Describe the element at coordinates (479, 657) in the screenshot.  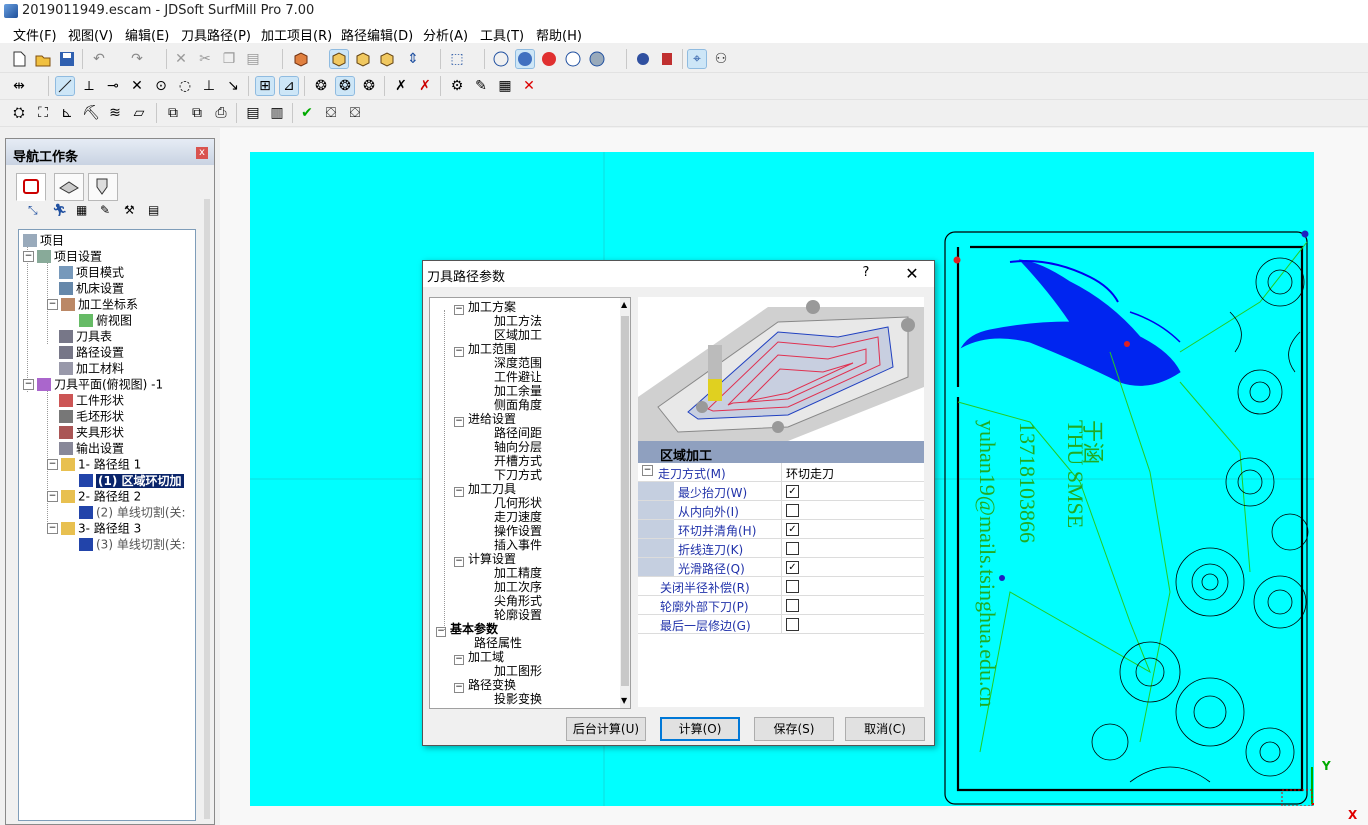
I see `param-node-domain: − 加工域` at that location.